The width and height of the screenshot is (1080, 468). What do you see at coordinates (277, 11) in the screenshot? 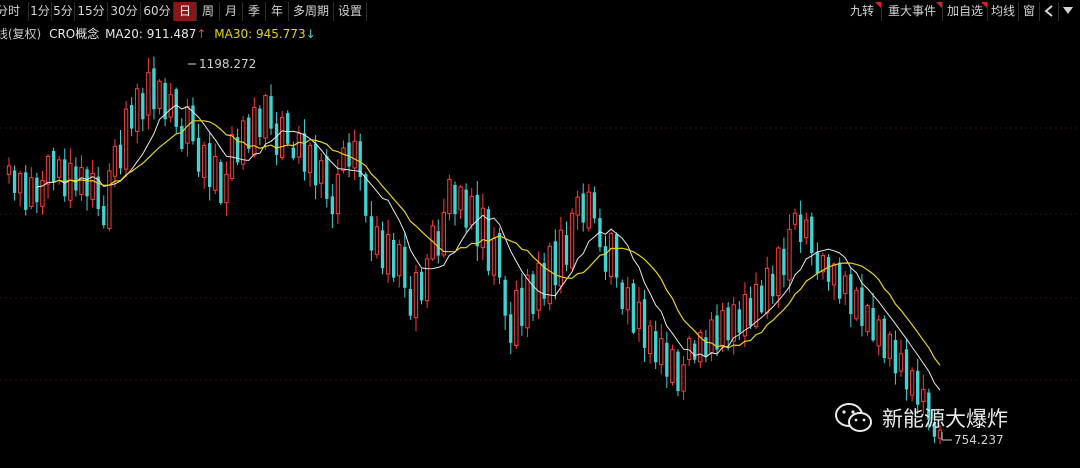
I see `tab-year: 年` at bounding box center [277, 11].